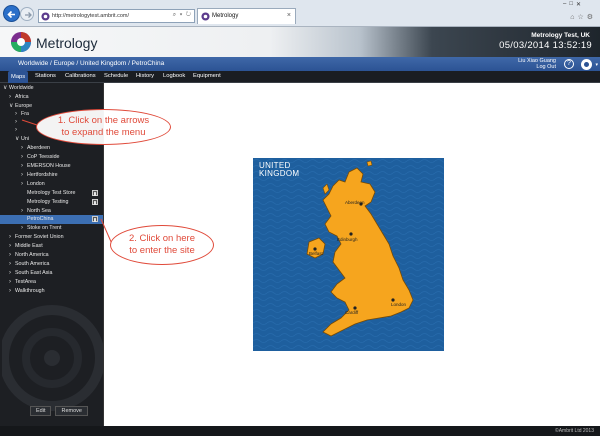 The width and height of the screenshot is (600, 436). Describe the element at coordinates (161, 238) in the screenshot. I see `annotation-line: 2. Click on here` at that location.